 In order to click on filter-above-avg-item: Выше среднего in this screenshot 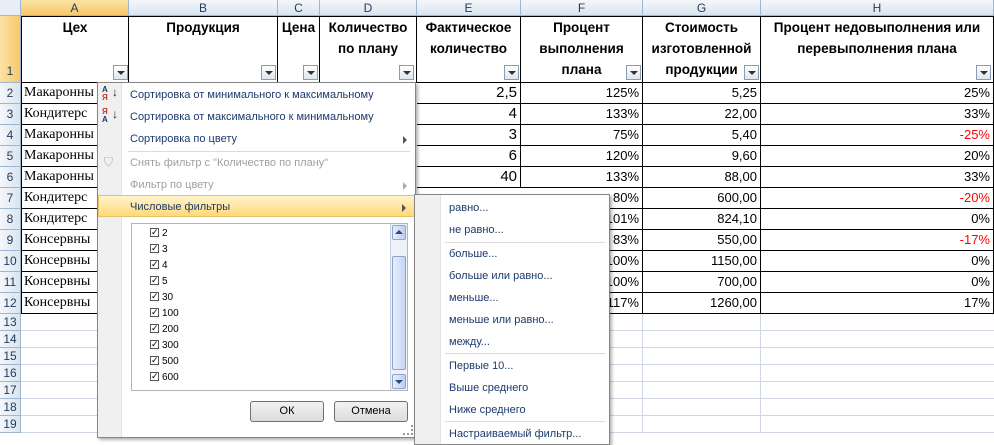, I will do `click(488, 388)`.